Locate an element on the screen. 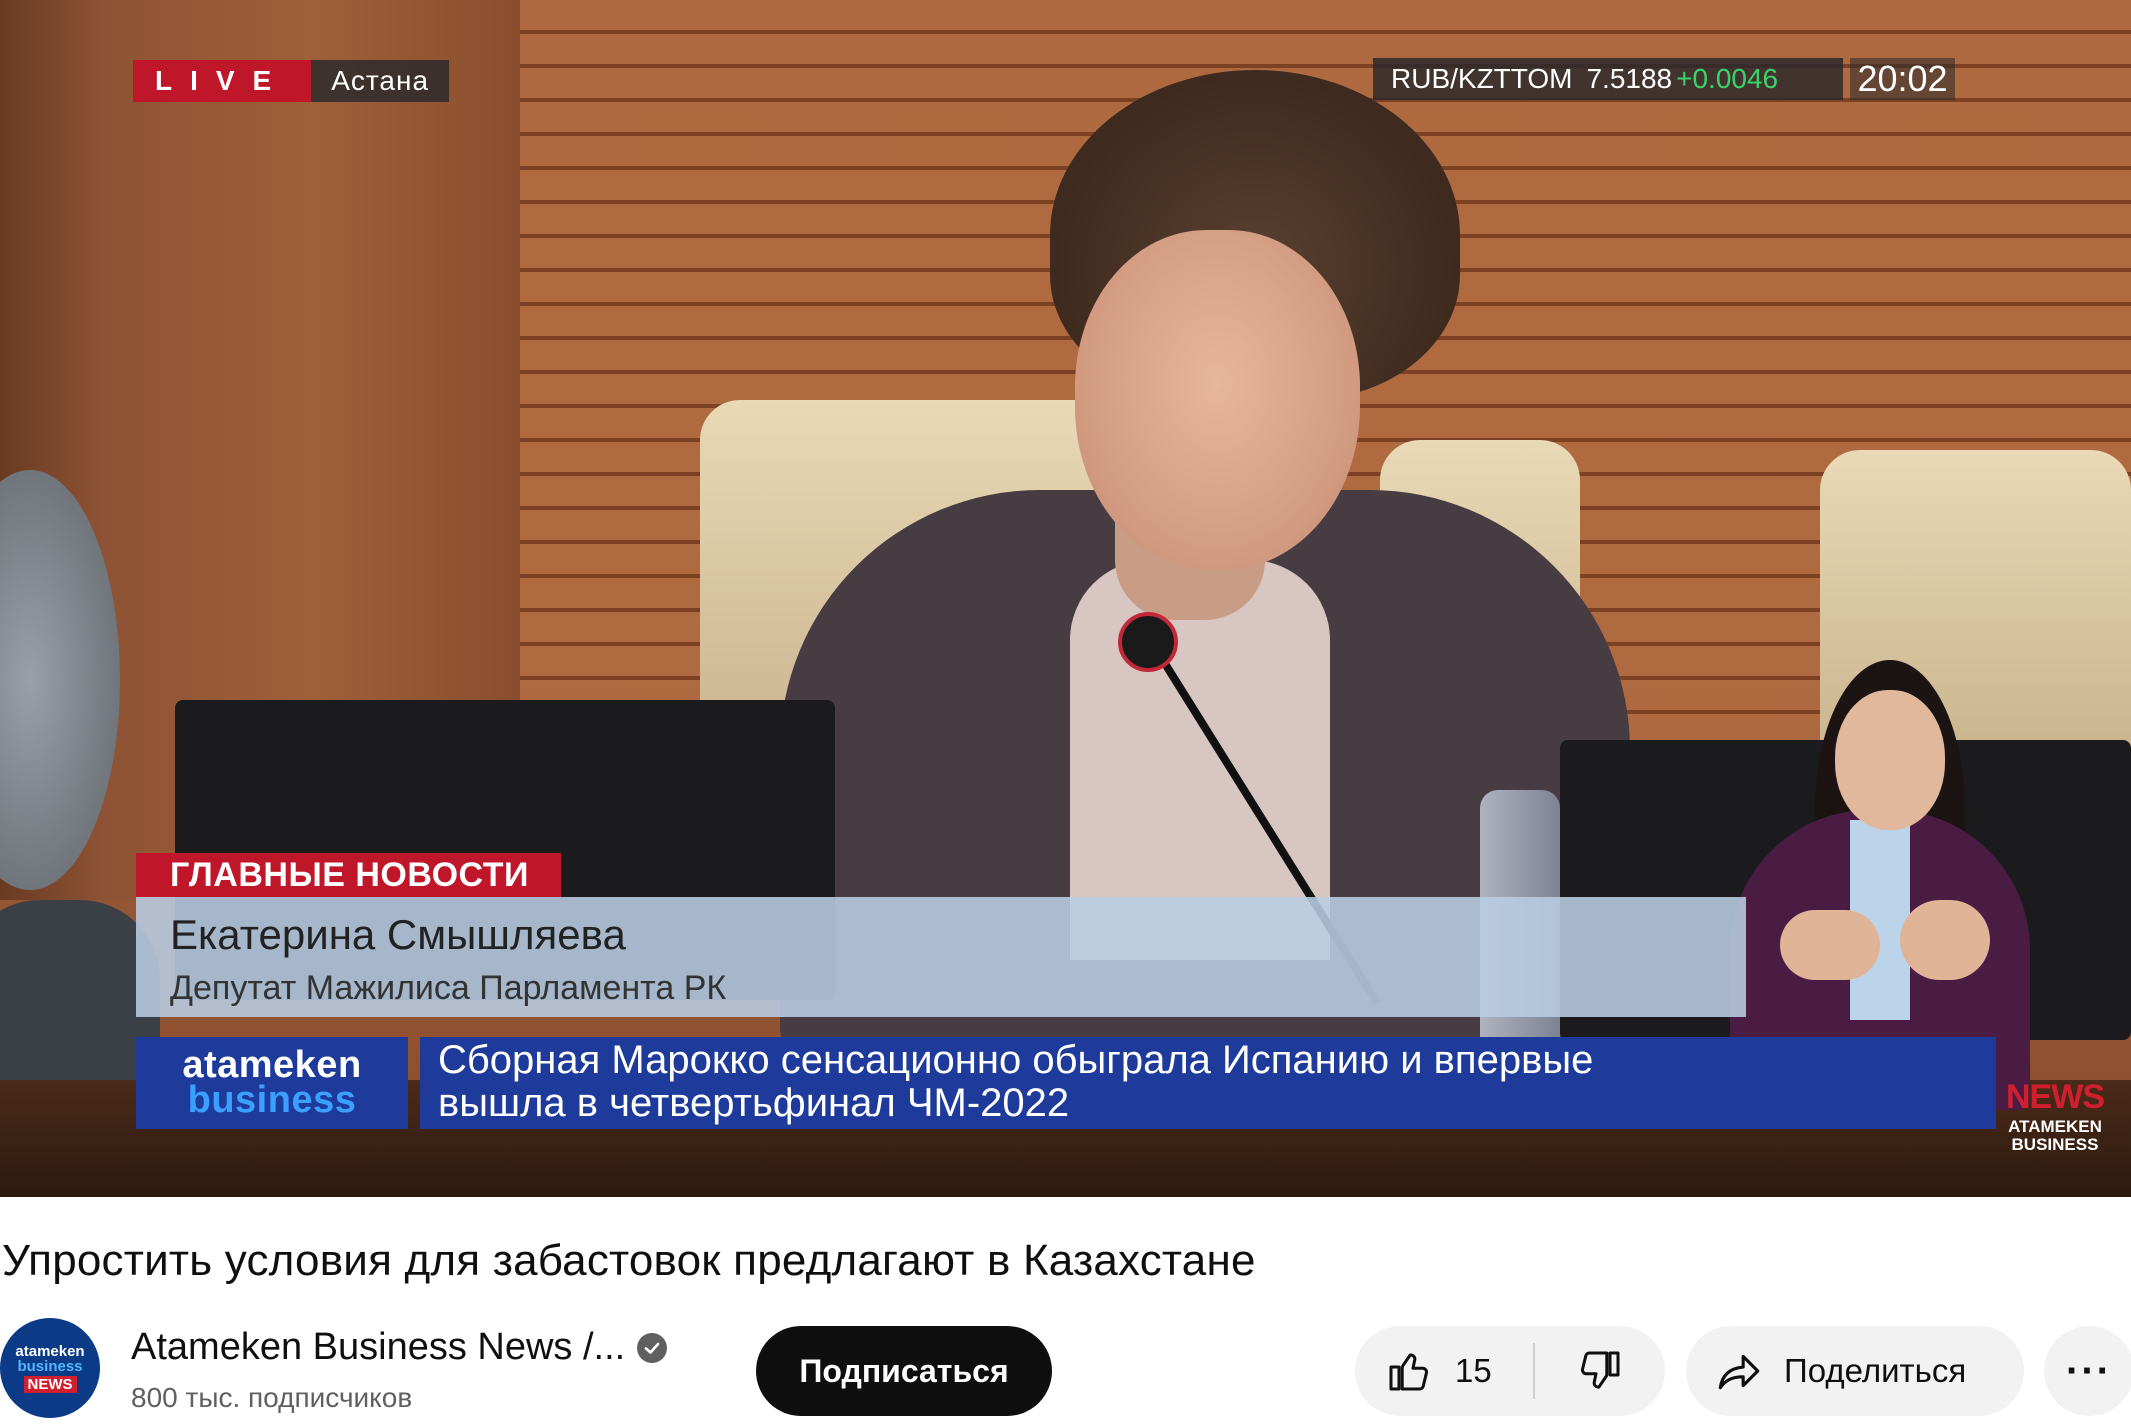  video-scene-speaker-face is located at coordinates (1217, 400).